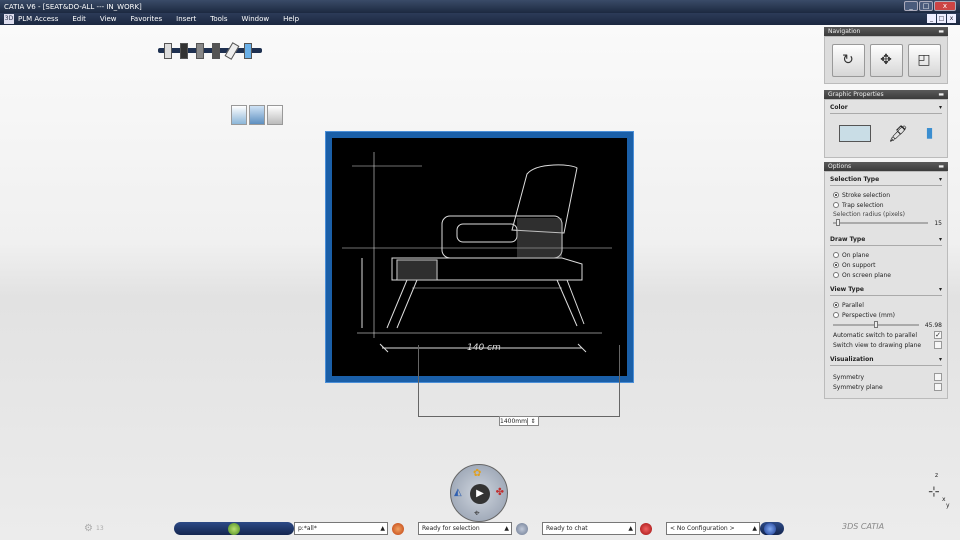  What do you see at coordinates (522, 529) in the screenshot?
I see `chat-icon` at bounding box center [522, 529].